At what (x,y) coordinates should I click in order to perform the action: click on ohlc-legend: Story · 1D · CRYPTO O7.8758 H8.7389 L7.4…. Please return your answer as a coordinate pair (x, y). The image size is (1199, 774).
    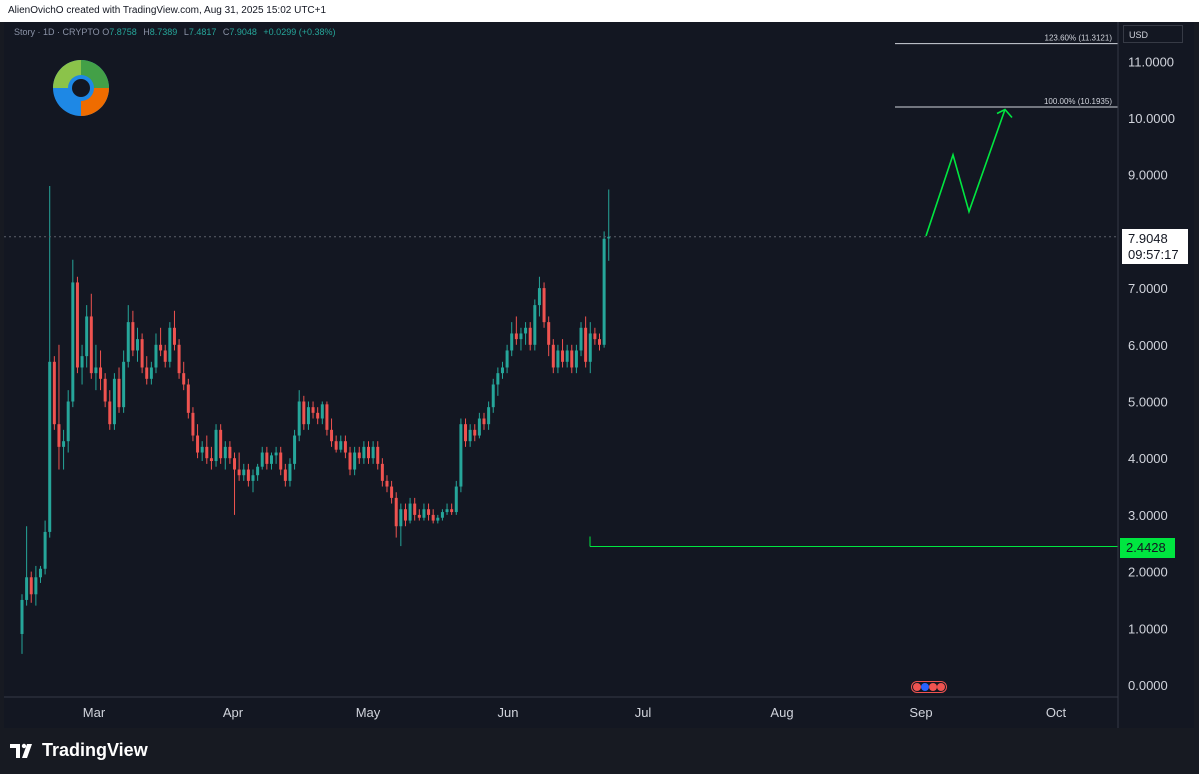
    Looking at the image, I should click on (176, 32).